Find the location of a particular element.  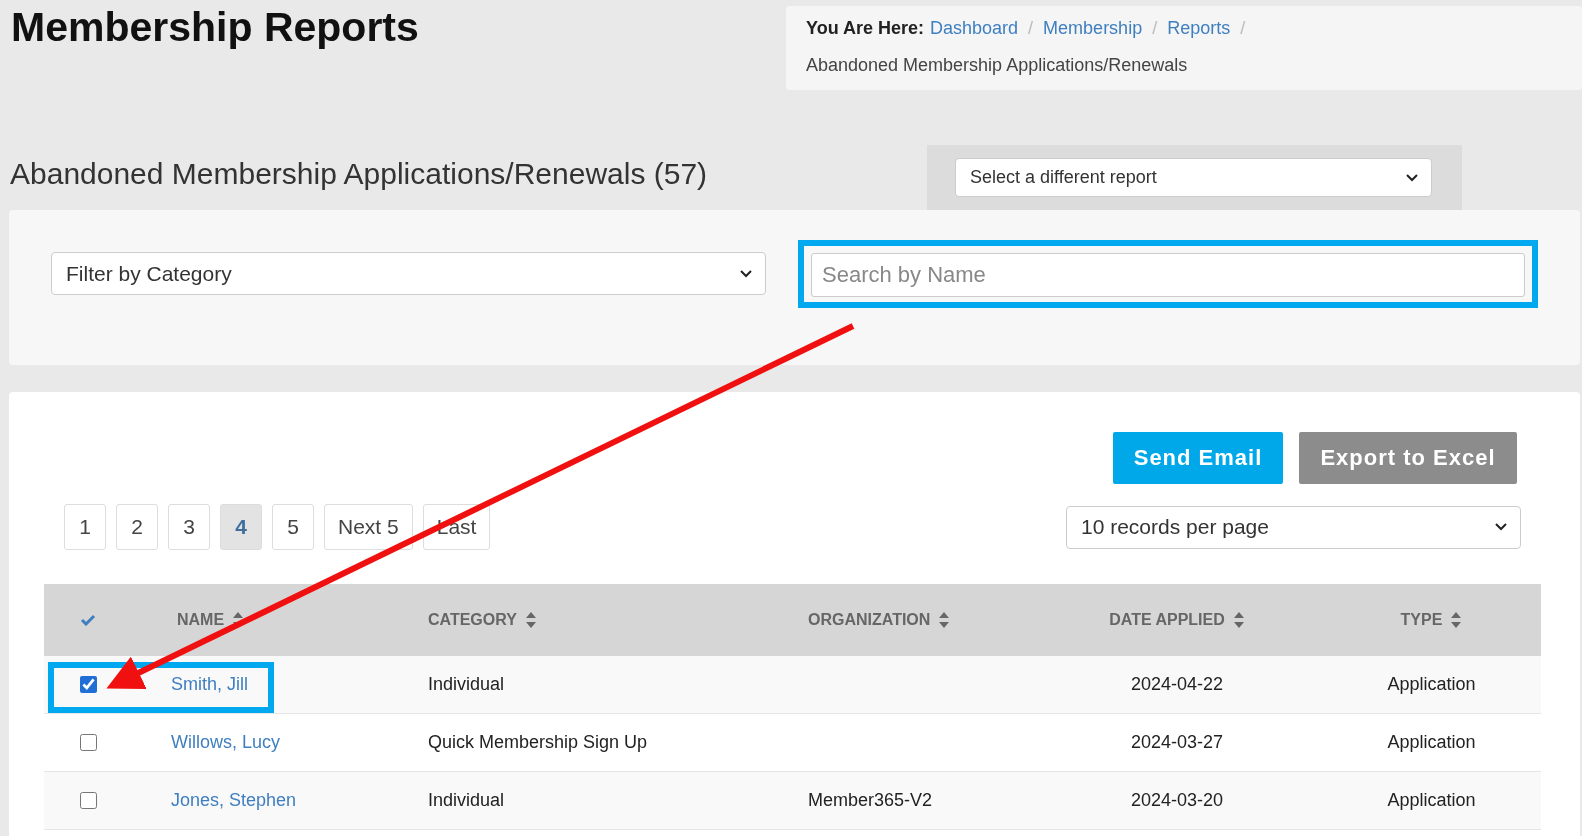

table-cell: 2024-03-27 is located at coordinates (1177, 742).